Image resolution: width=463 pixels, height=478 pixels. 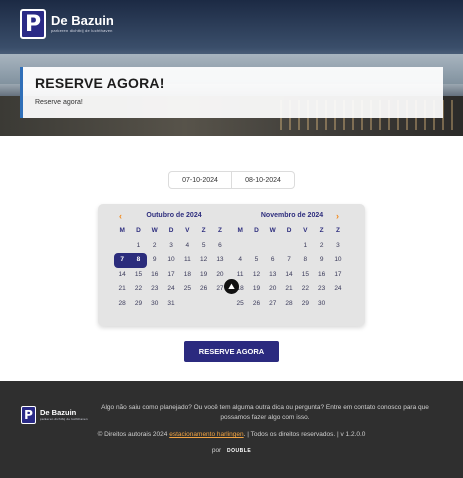 I want to click on end-date-field: 08-10-2024, so click(x=263, y=180).